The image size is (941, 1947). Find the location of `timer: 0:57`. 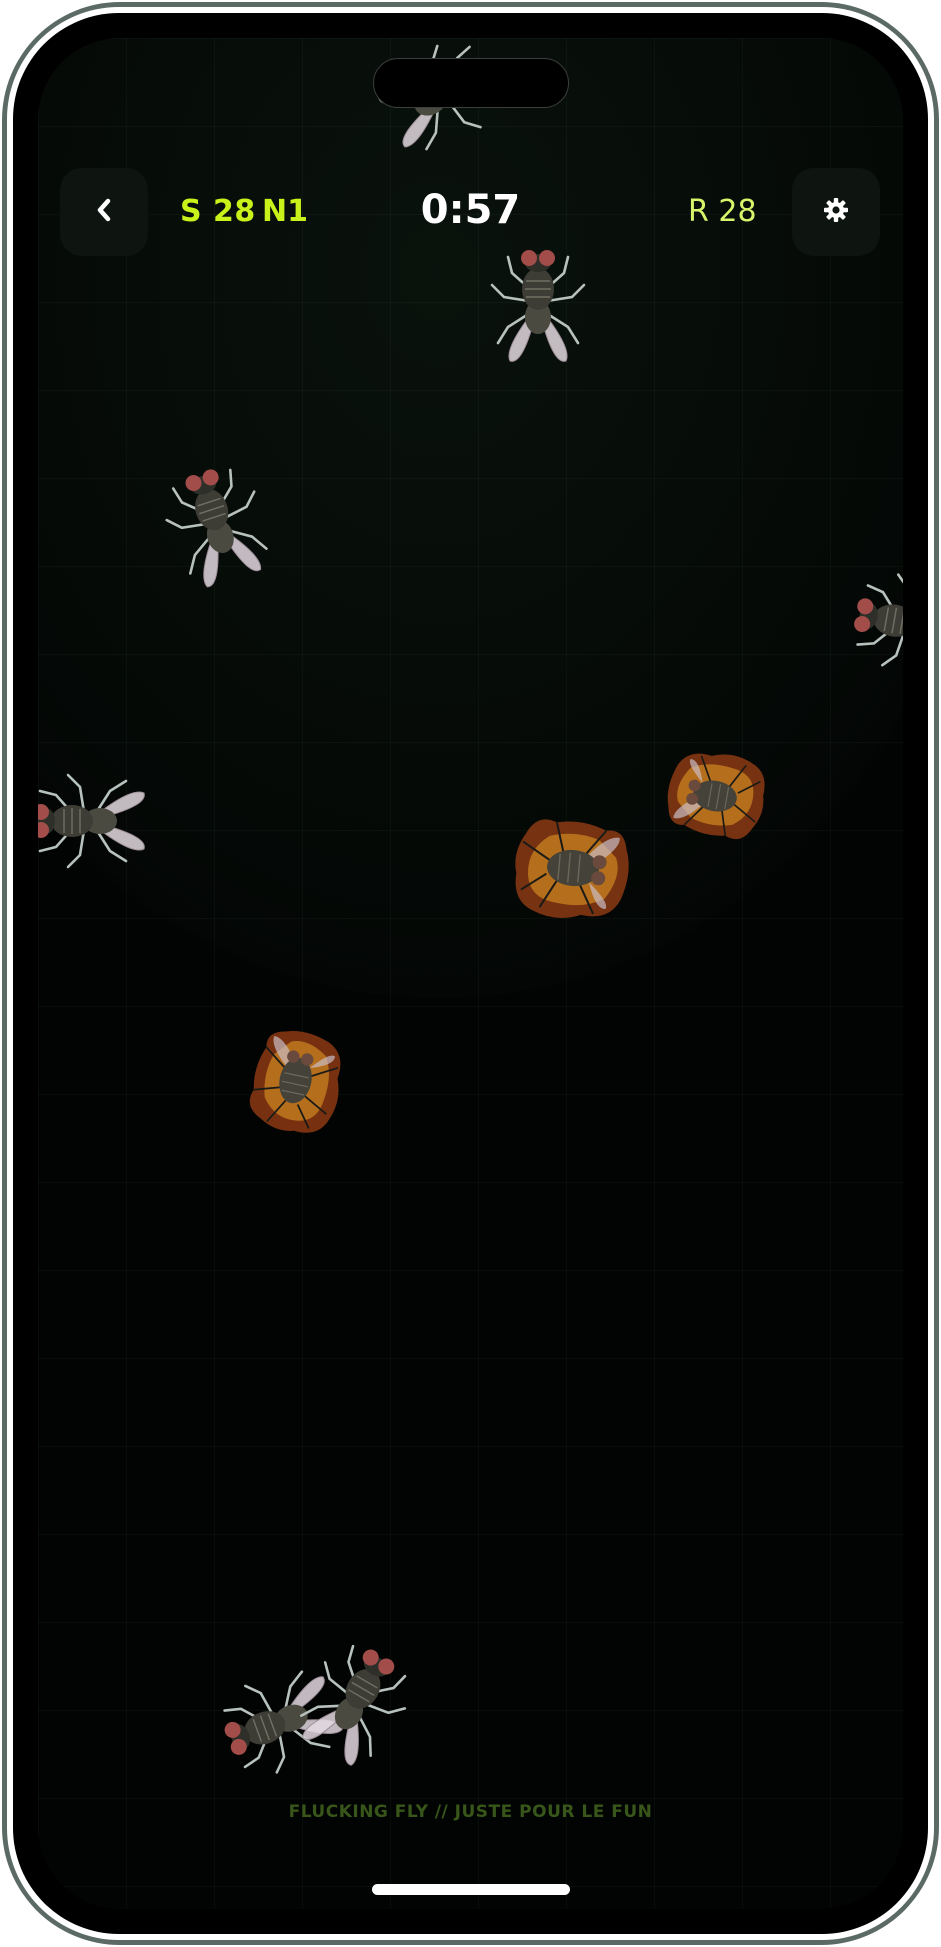

timer: 0:57 is located at coordinates (470, 210).